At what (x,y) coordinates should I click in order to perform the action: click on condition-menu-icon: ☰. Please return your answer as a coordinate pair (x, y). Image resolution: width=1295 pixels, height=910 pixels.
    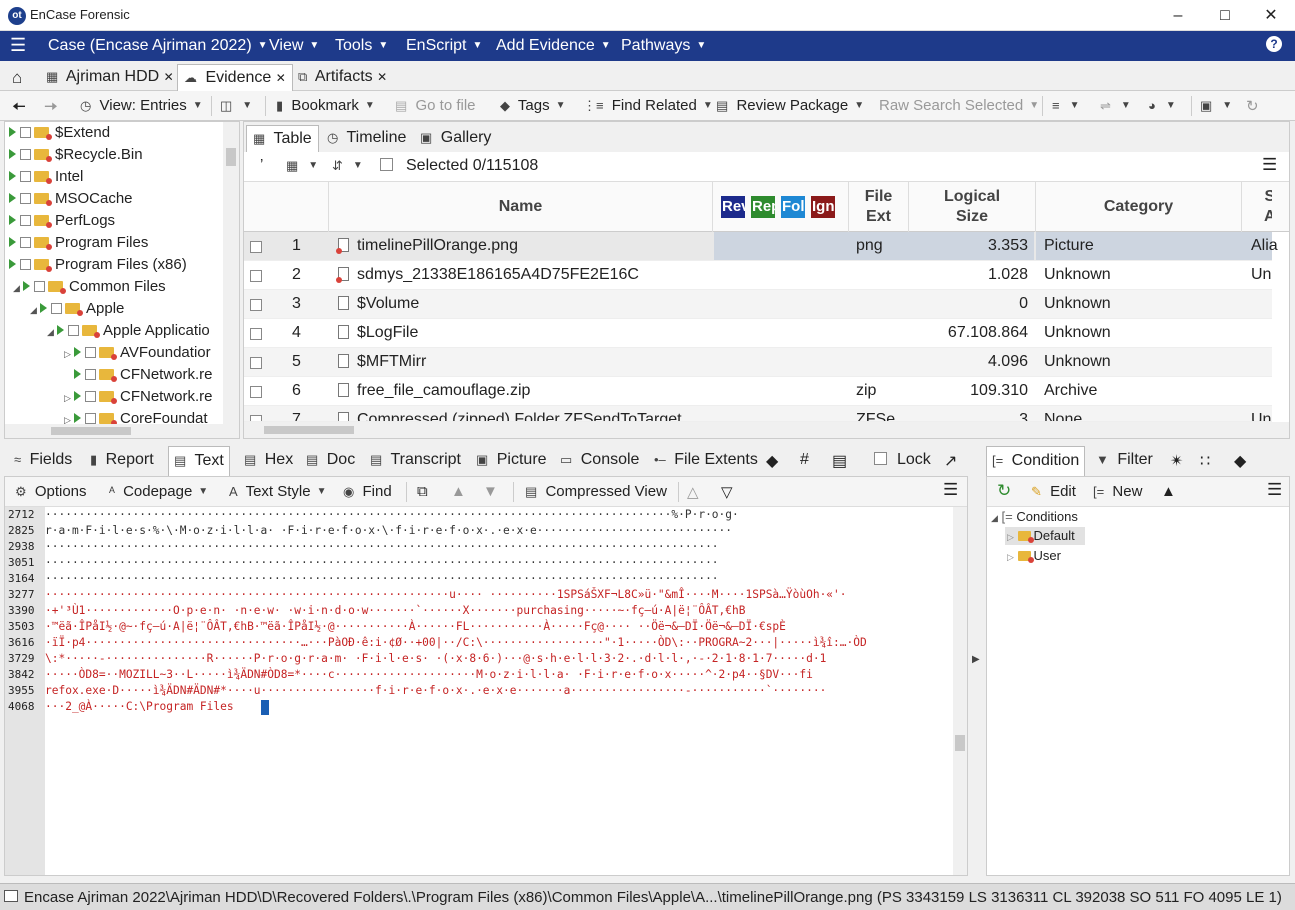
    Looking at the image, I should click on (1274, 490).